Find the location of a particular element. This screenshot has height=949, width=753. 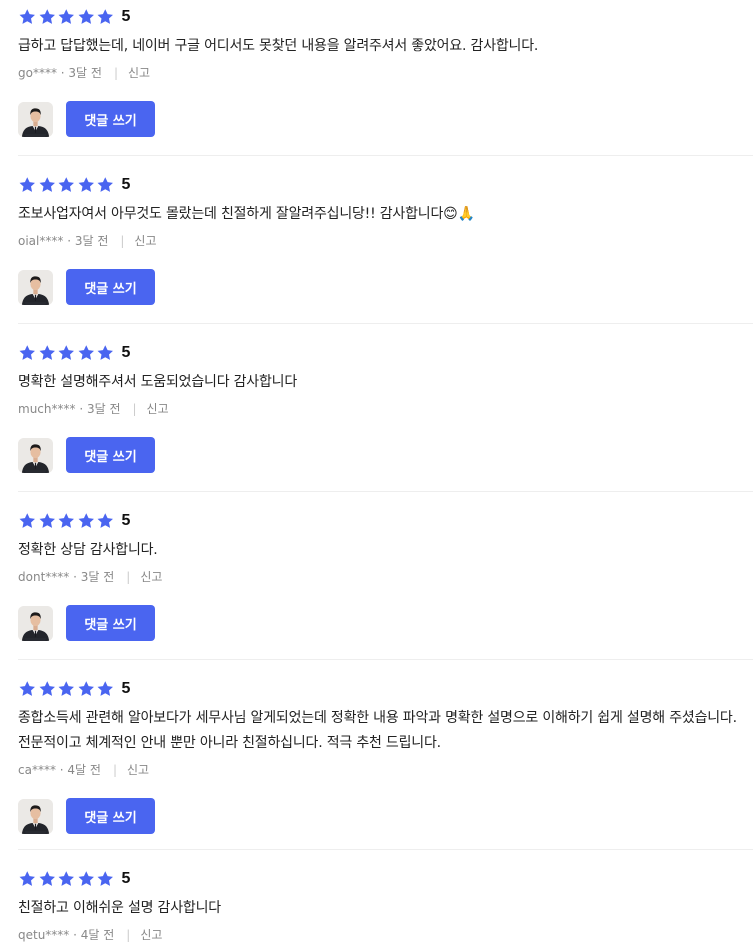

author-id: much**** is located at coordinates (47, 409).